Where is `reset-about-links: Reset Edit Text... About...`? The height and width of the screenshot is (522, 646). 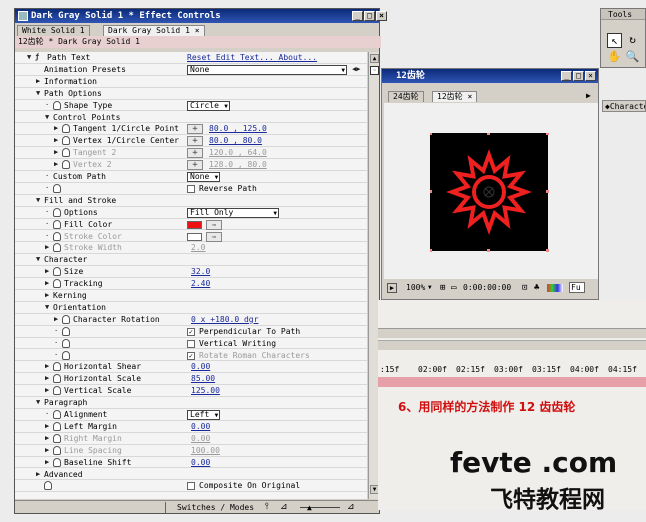
reset-about-links: Reset Edit Text... About... is located at coordinates (252, 58).